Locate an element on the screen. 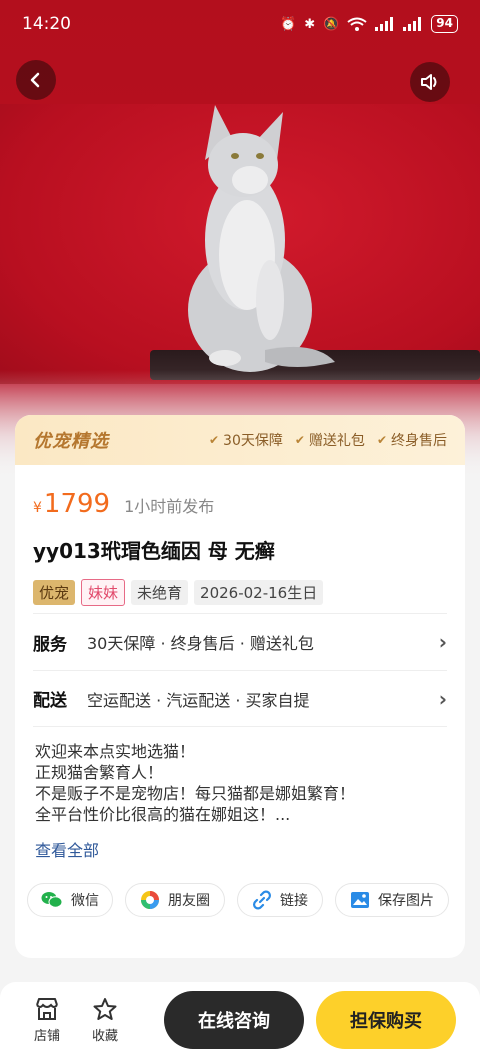 Image resolution: width=480 pixels, height=1058 pixels. save-image-label: 保存图片 is located at coordinates (406, 901).